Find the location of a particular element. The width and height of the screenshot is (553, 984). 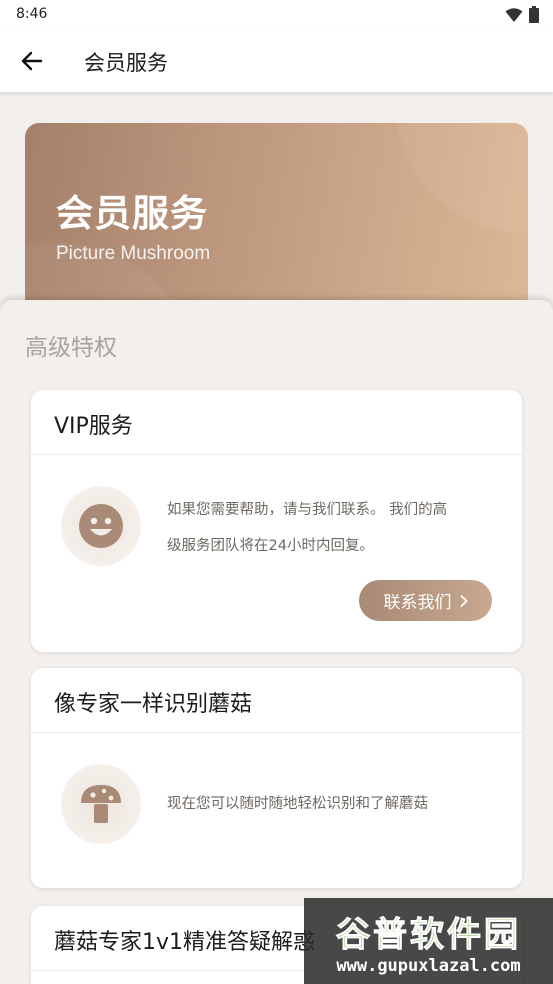

card-title: VIP服务 is located at coordinates (93, 426).